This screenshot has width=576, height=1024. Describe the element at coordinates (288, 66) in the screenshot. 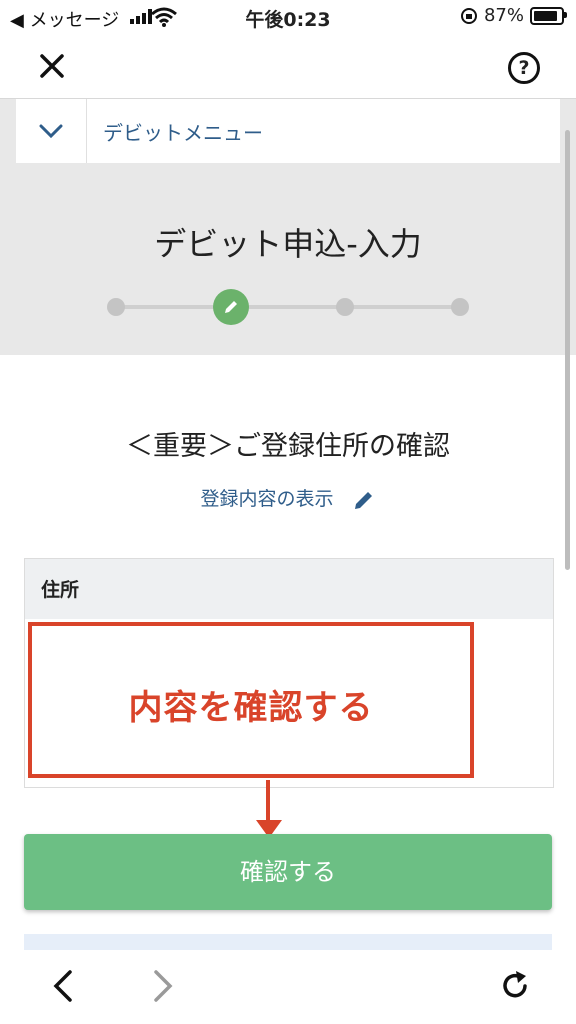

I see `top-nav: ?` at that location.